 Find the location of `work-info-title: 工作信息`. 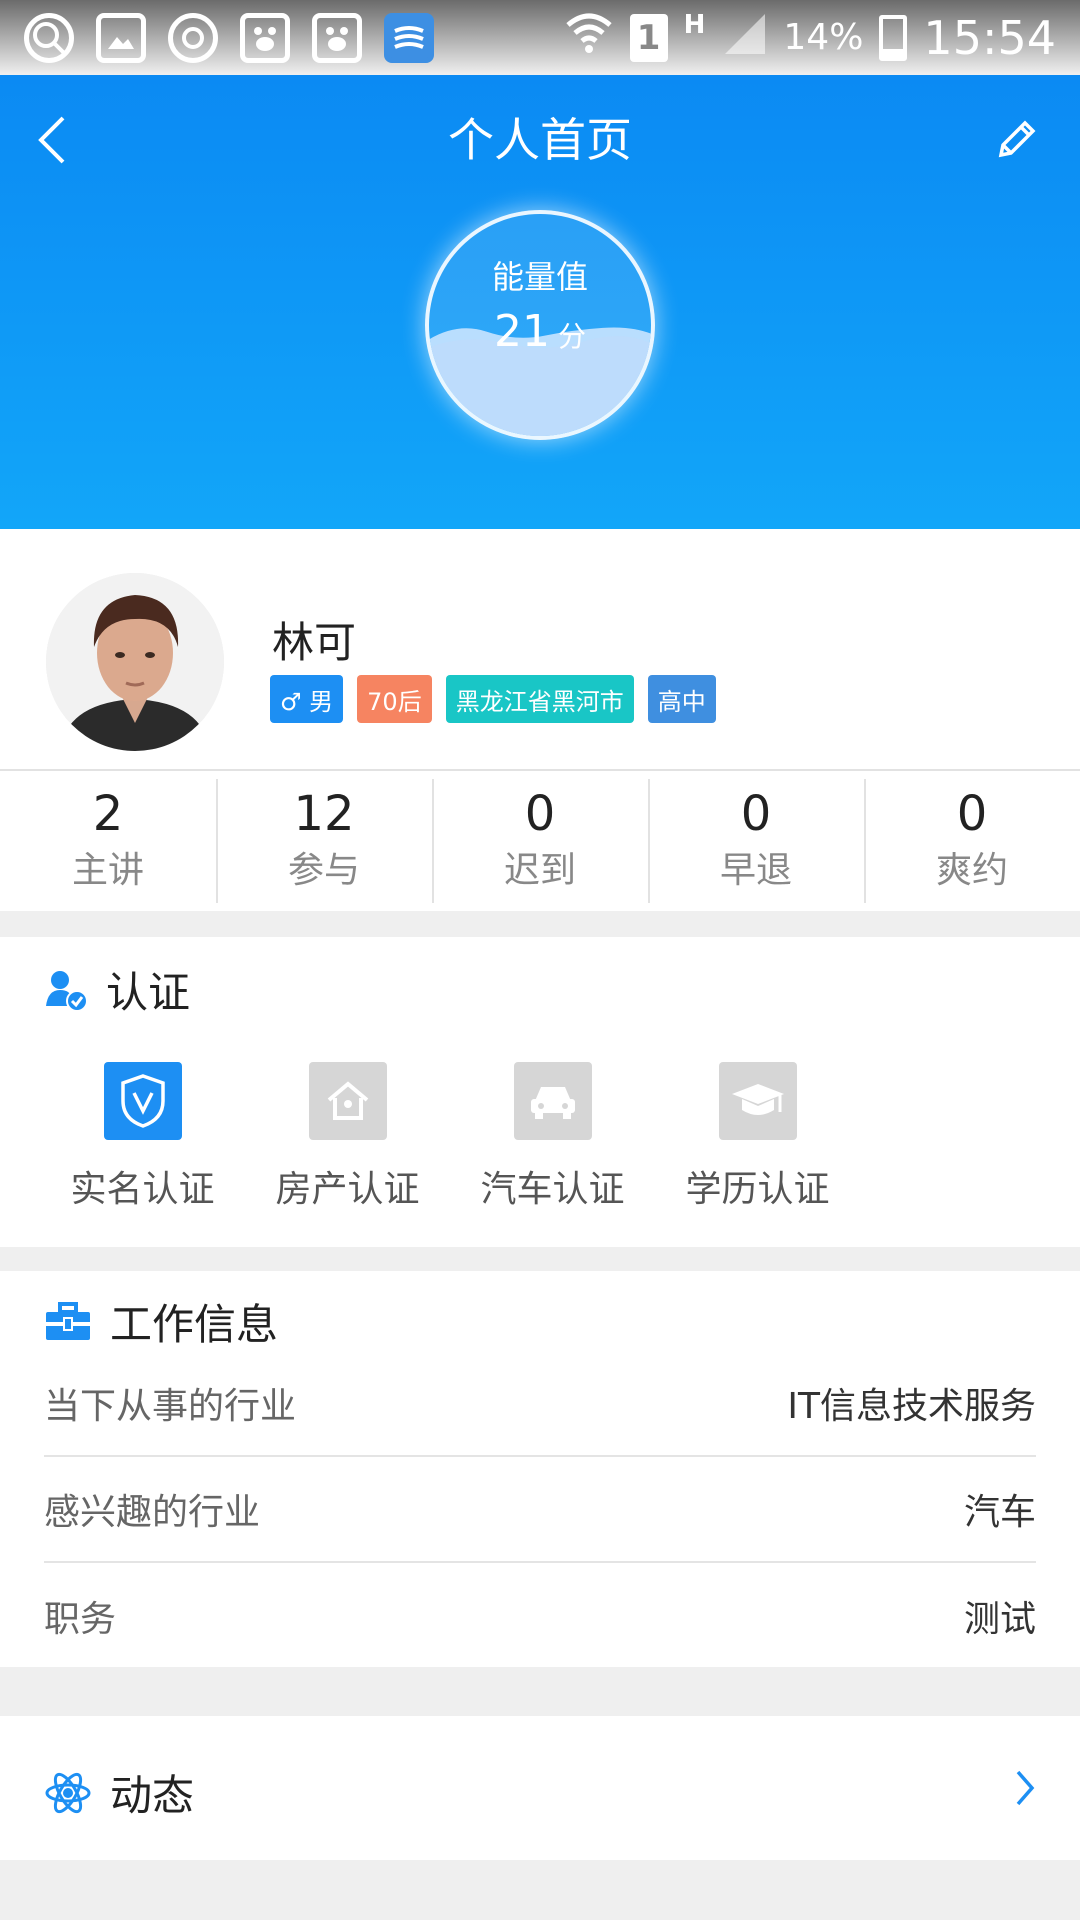

work-info-title: 工作信息 is located at coordinates (194, 1324).